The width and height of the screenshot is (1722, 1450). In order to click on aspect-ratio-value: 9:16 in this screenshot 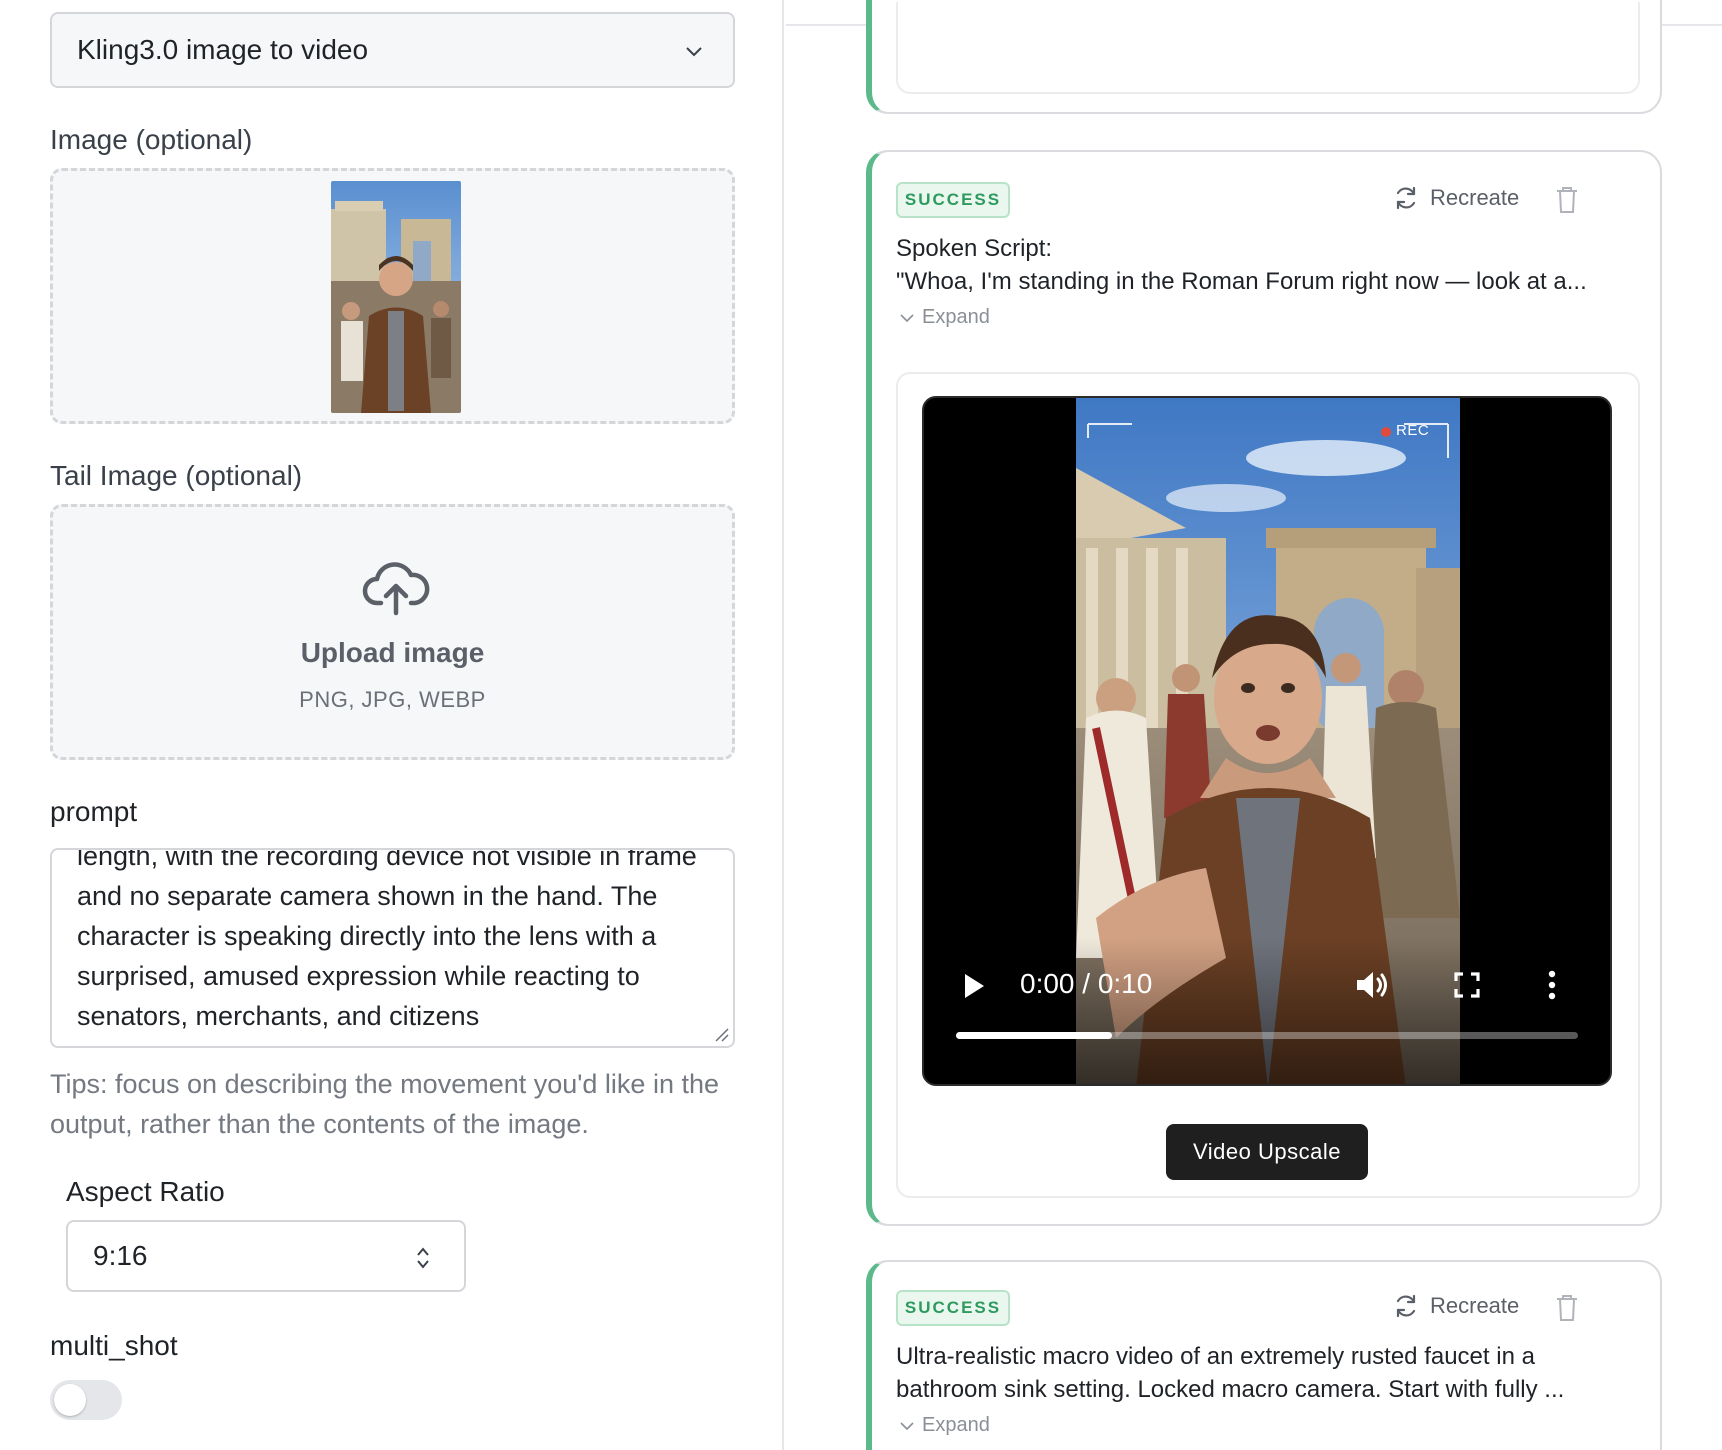, I will do `click(120, 1255)`.